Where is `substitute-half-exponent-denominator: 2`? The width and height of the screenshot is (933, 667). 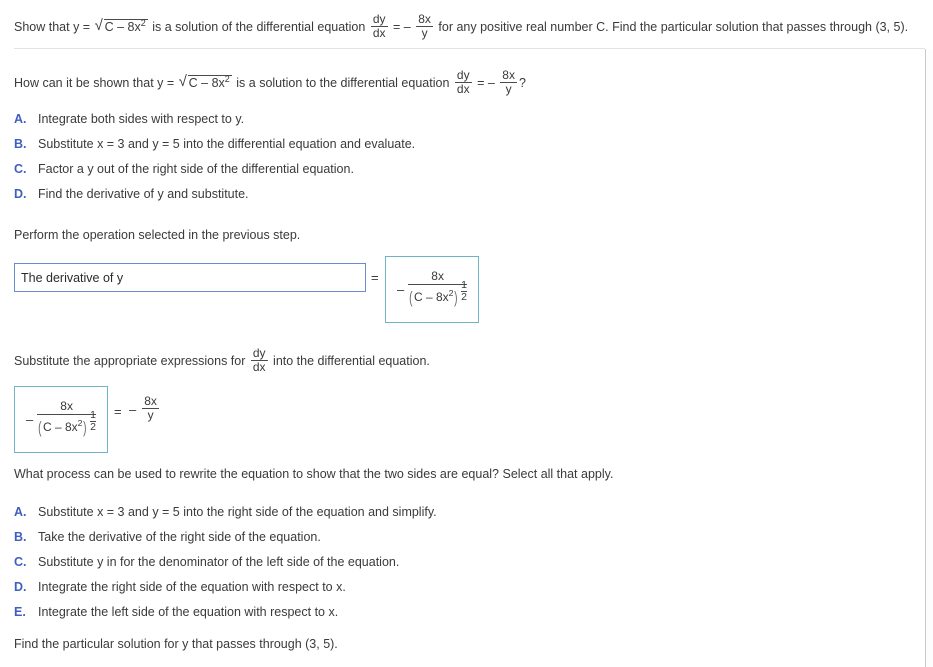
substitute-half-exponent-denominator: 2 is located at coordinates (93, 426).